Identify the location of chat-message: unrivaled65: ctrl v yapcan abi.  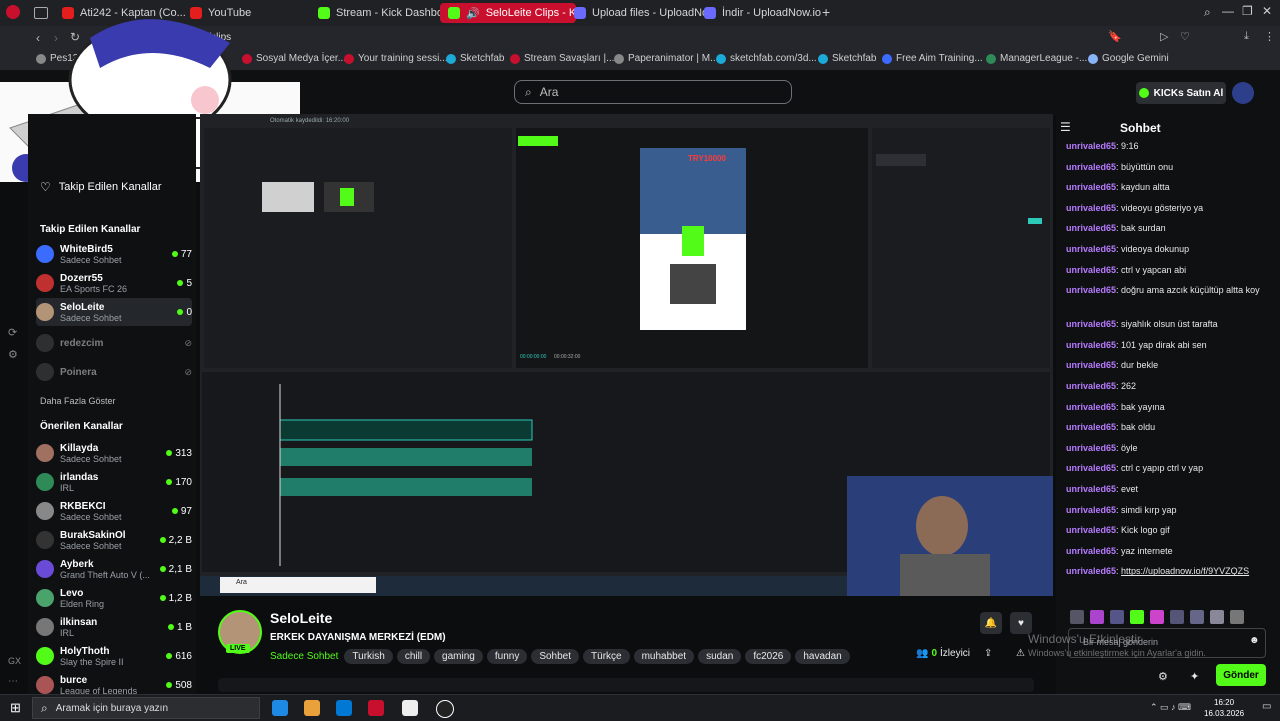
(1169, 270).